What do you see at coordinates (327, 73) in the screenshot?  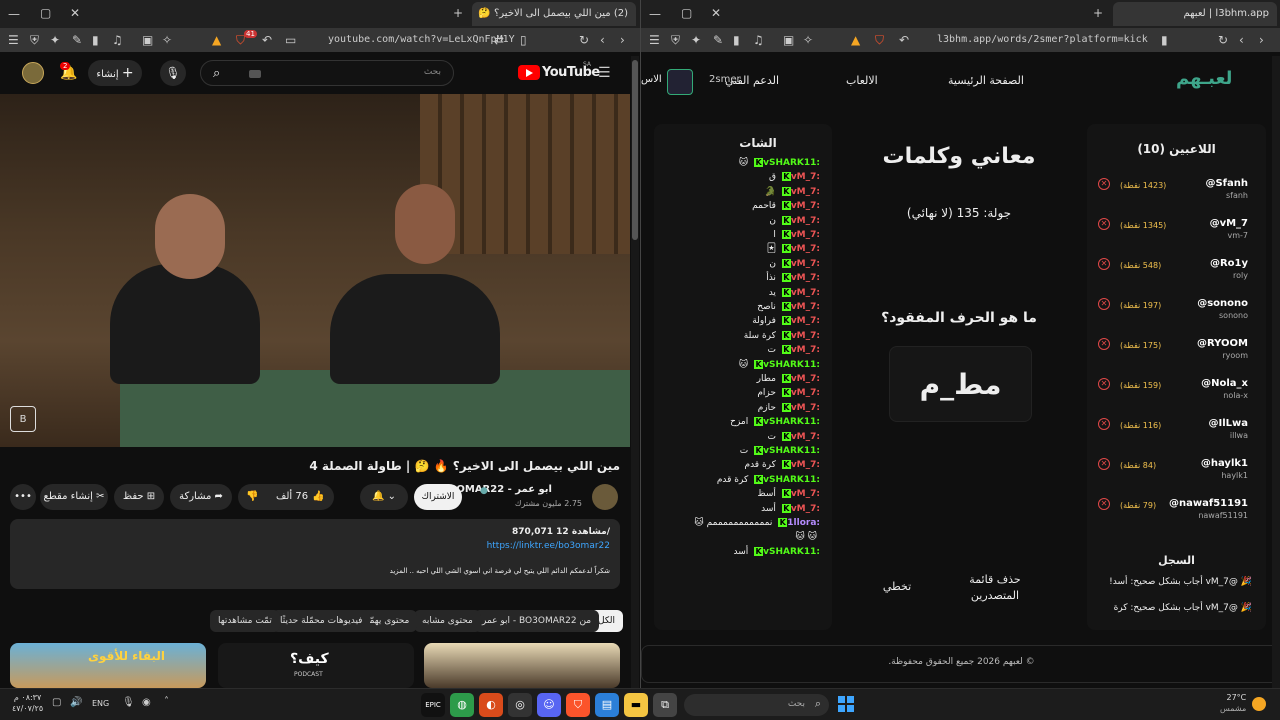 I see `search-box: ⌕ بحث` at bounding box center [327, 73].